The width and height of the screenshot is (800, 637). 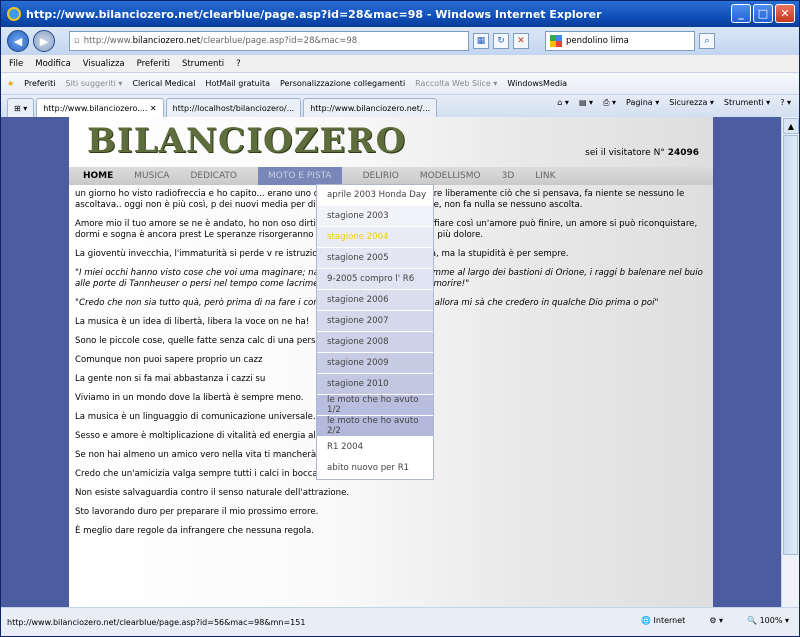 What do you see at coordinates (246, 141) in the screenshot?
I see `site-logo: BILANCIOZERO` at bounding box center [246, 141].